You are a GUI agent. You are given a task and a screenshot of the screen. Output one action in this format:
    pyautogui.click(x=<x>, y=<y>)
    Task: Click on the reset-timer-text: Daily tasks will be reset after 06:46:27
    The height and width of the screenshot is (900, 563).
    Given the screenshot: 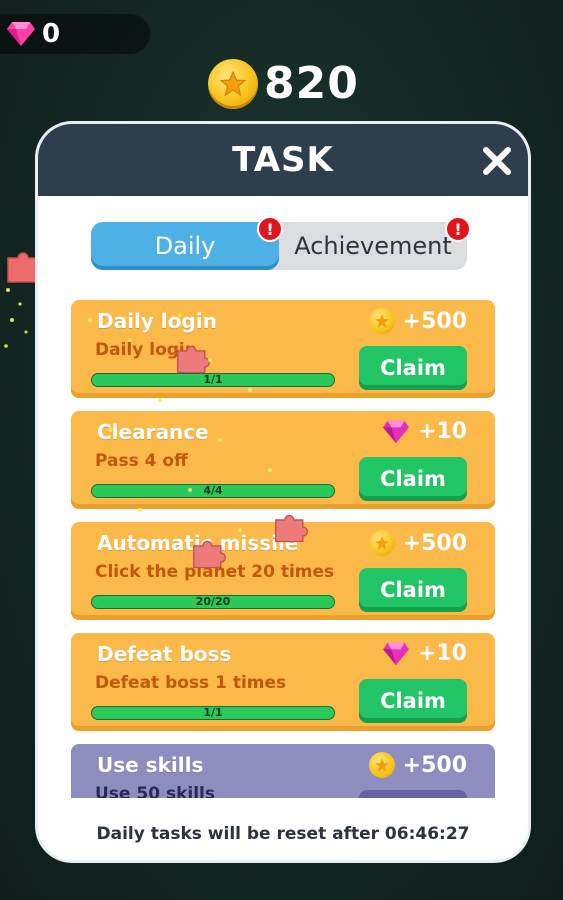 What is the action you would take?
    pyautogui.click(x=283, y=834)
    